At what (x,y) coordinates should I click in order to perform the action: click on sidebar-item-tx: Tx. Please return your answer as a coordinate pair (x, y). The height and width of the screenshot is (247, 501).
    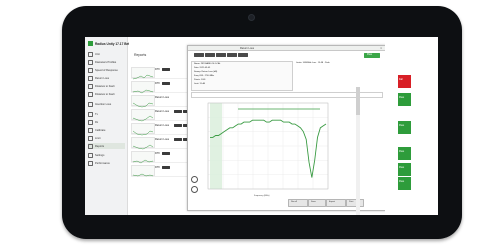
    Looking at the image, I should click on (93, 114).